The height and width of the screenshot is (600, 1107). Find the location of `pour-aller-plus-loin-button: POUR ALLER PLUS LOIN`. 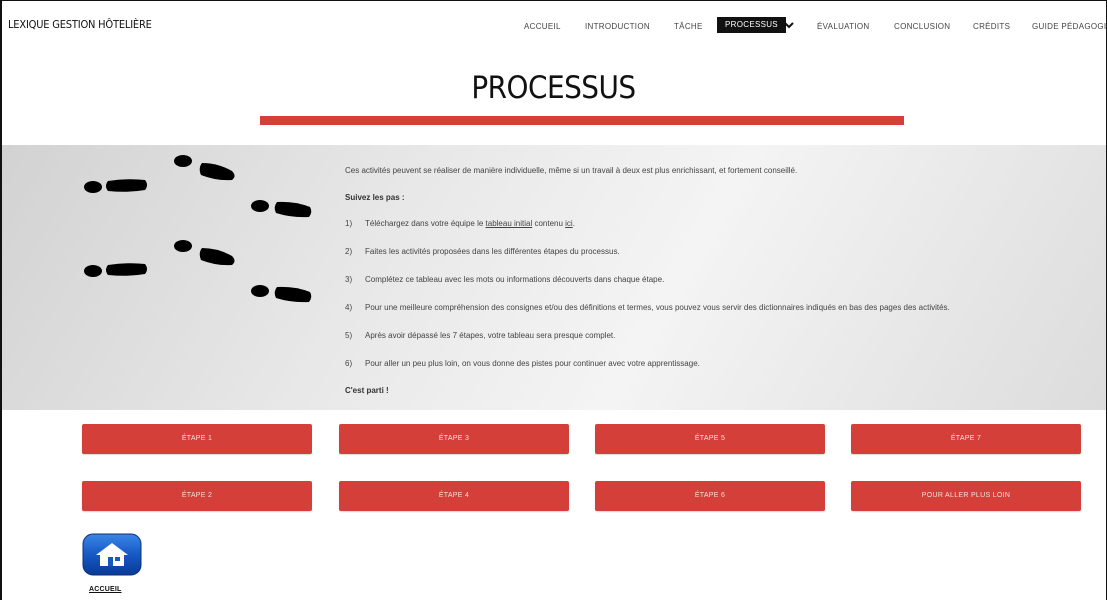

pour-aller-plus-loin-button: POUR ALLER PLUS LOIN is located at coordinates (966, 496).